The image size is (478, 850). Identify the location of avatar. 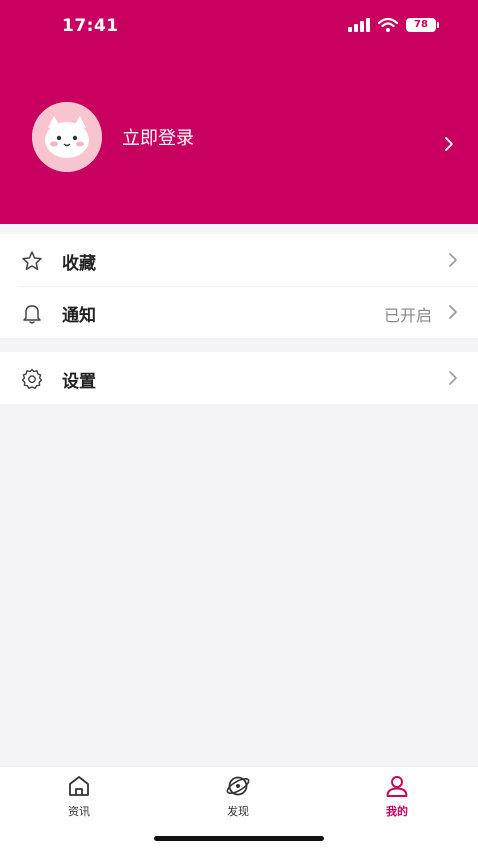
(67, 137).